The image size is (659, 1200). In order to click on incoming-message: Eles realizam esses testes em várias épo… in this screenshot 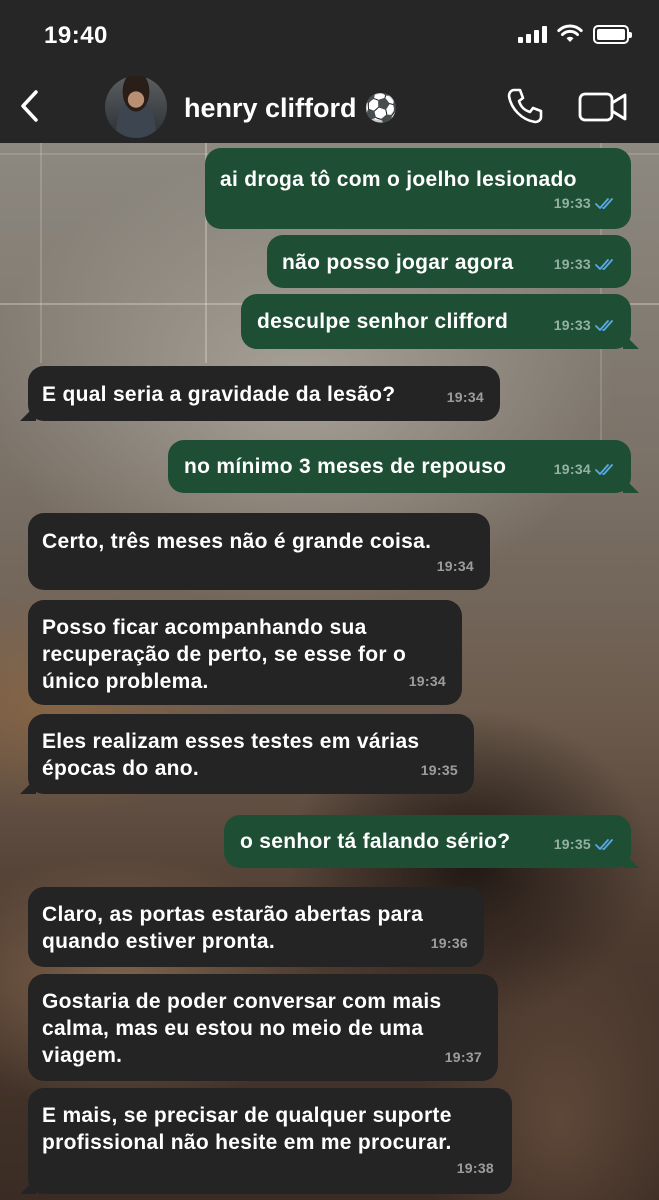, I will do `click(247, 754)`.